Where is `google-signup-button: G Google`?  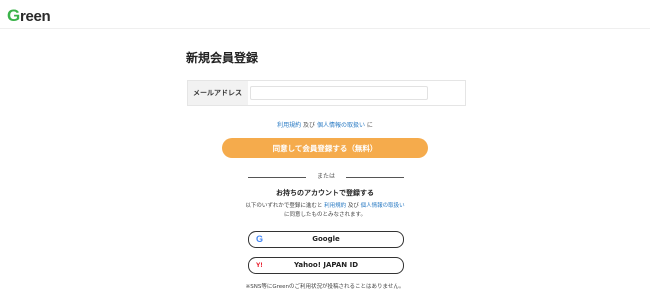 google-signup-button: G Google is located at coordinates (326, 239).